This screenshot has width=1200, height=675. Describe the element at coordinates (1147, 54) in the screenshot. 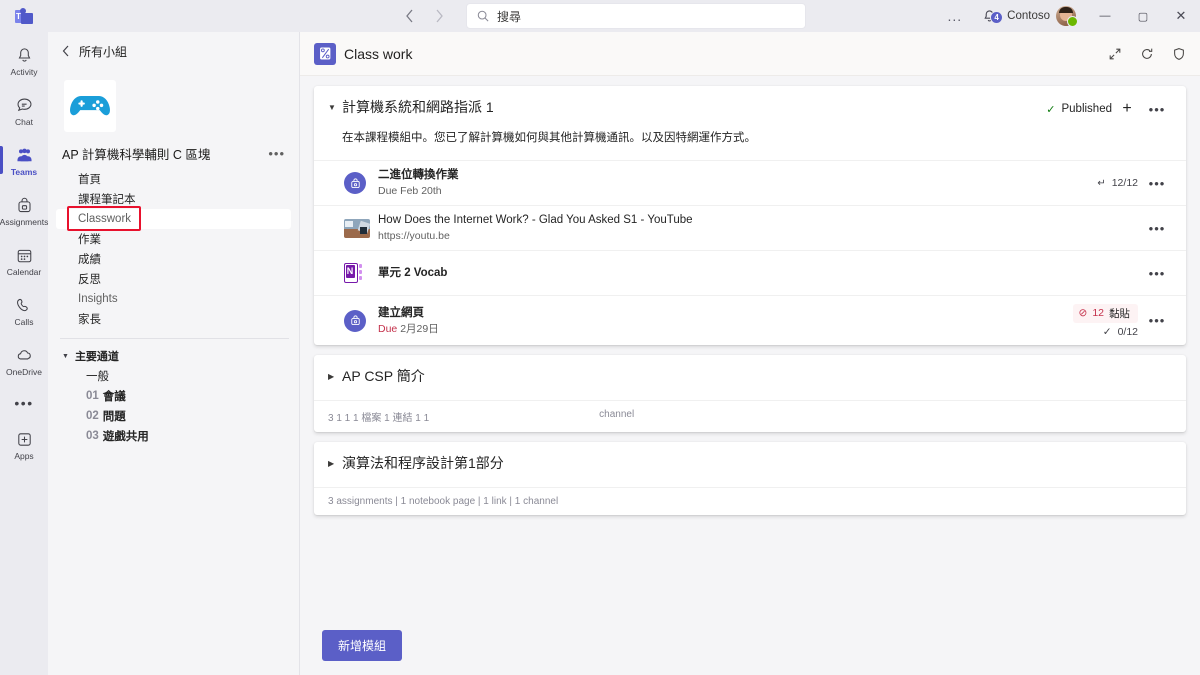

I see `refresh-icon` at that location.